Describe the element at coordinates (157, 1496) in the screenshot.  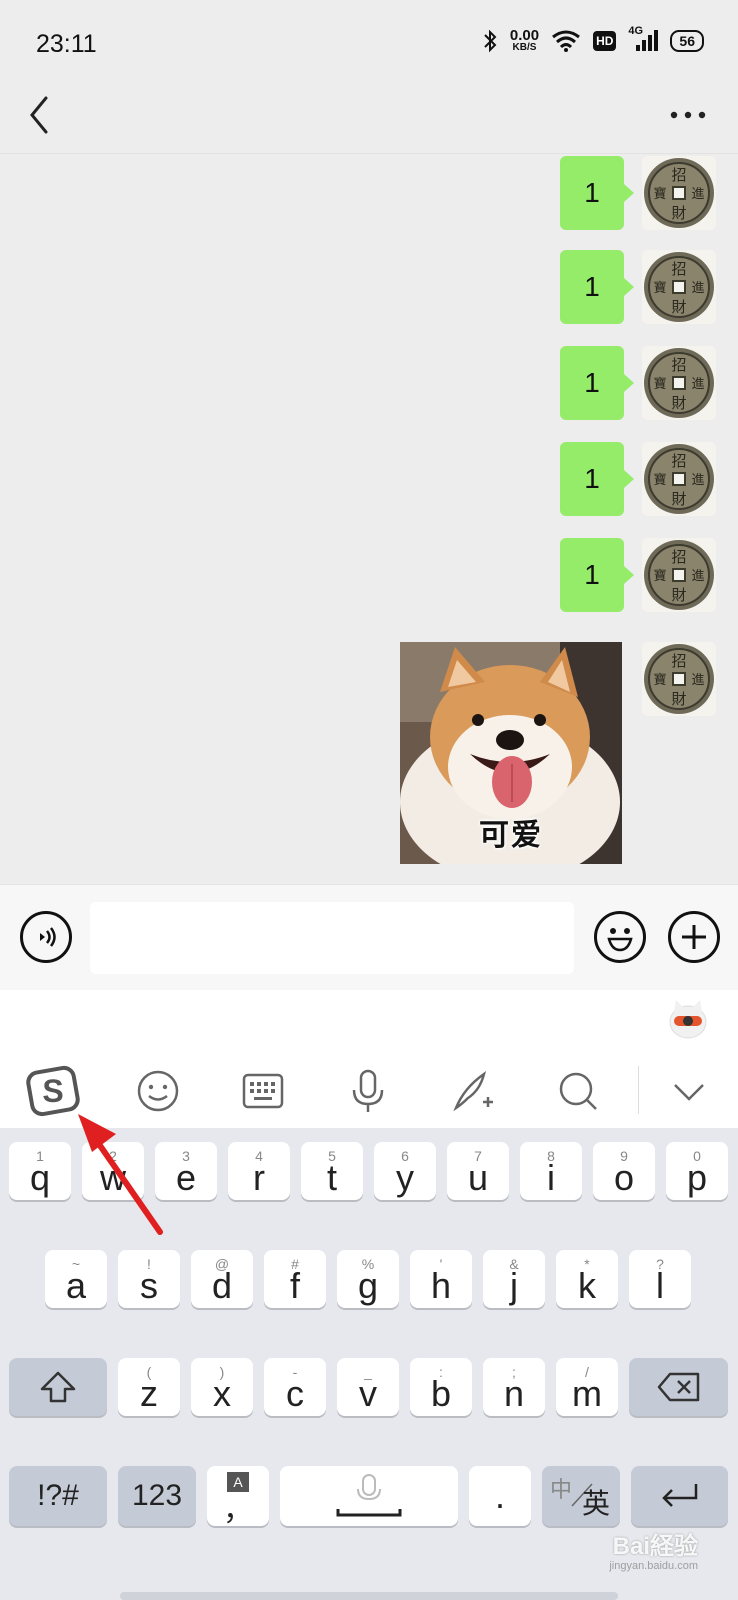
I see `numbers-key: 123` at that location.